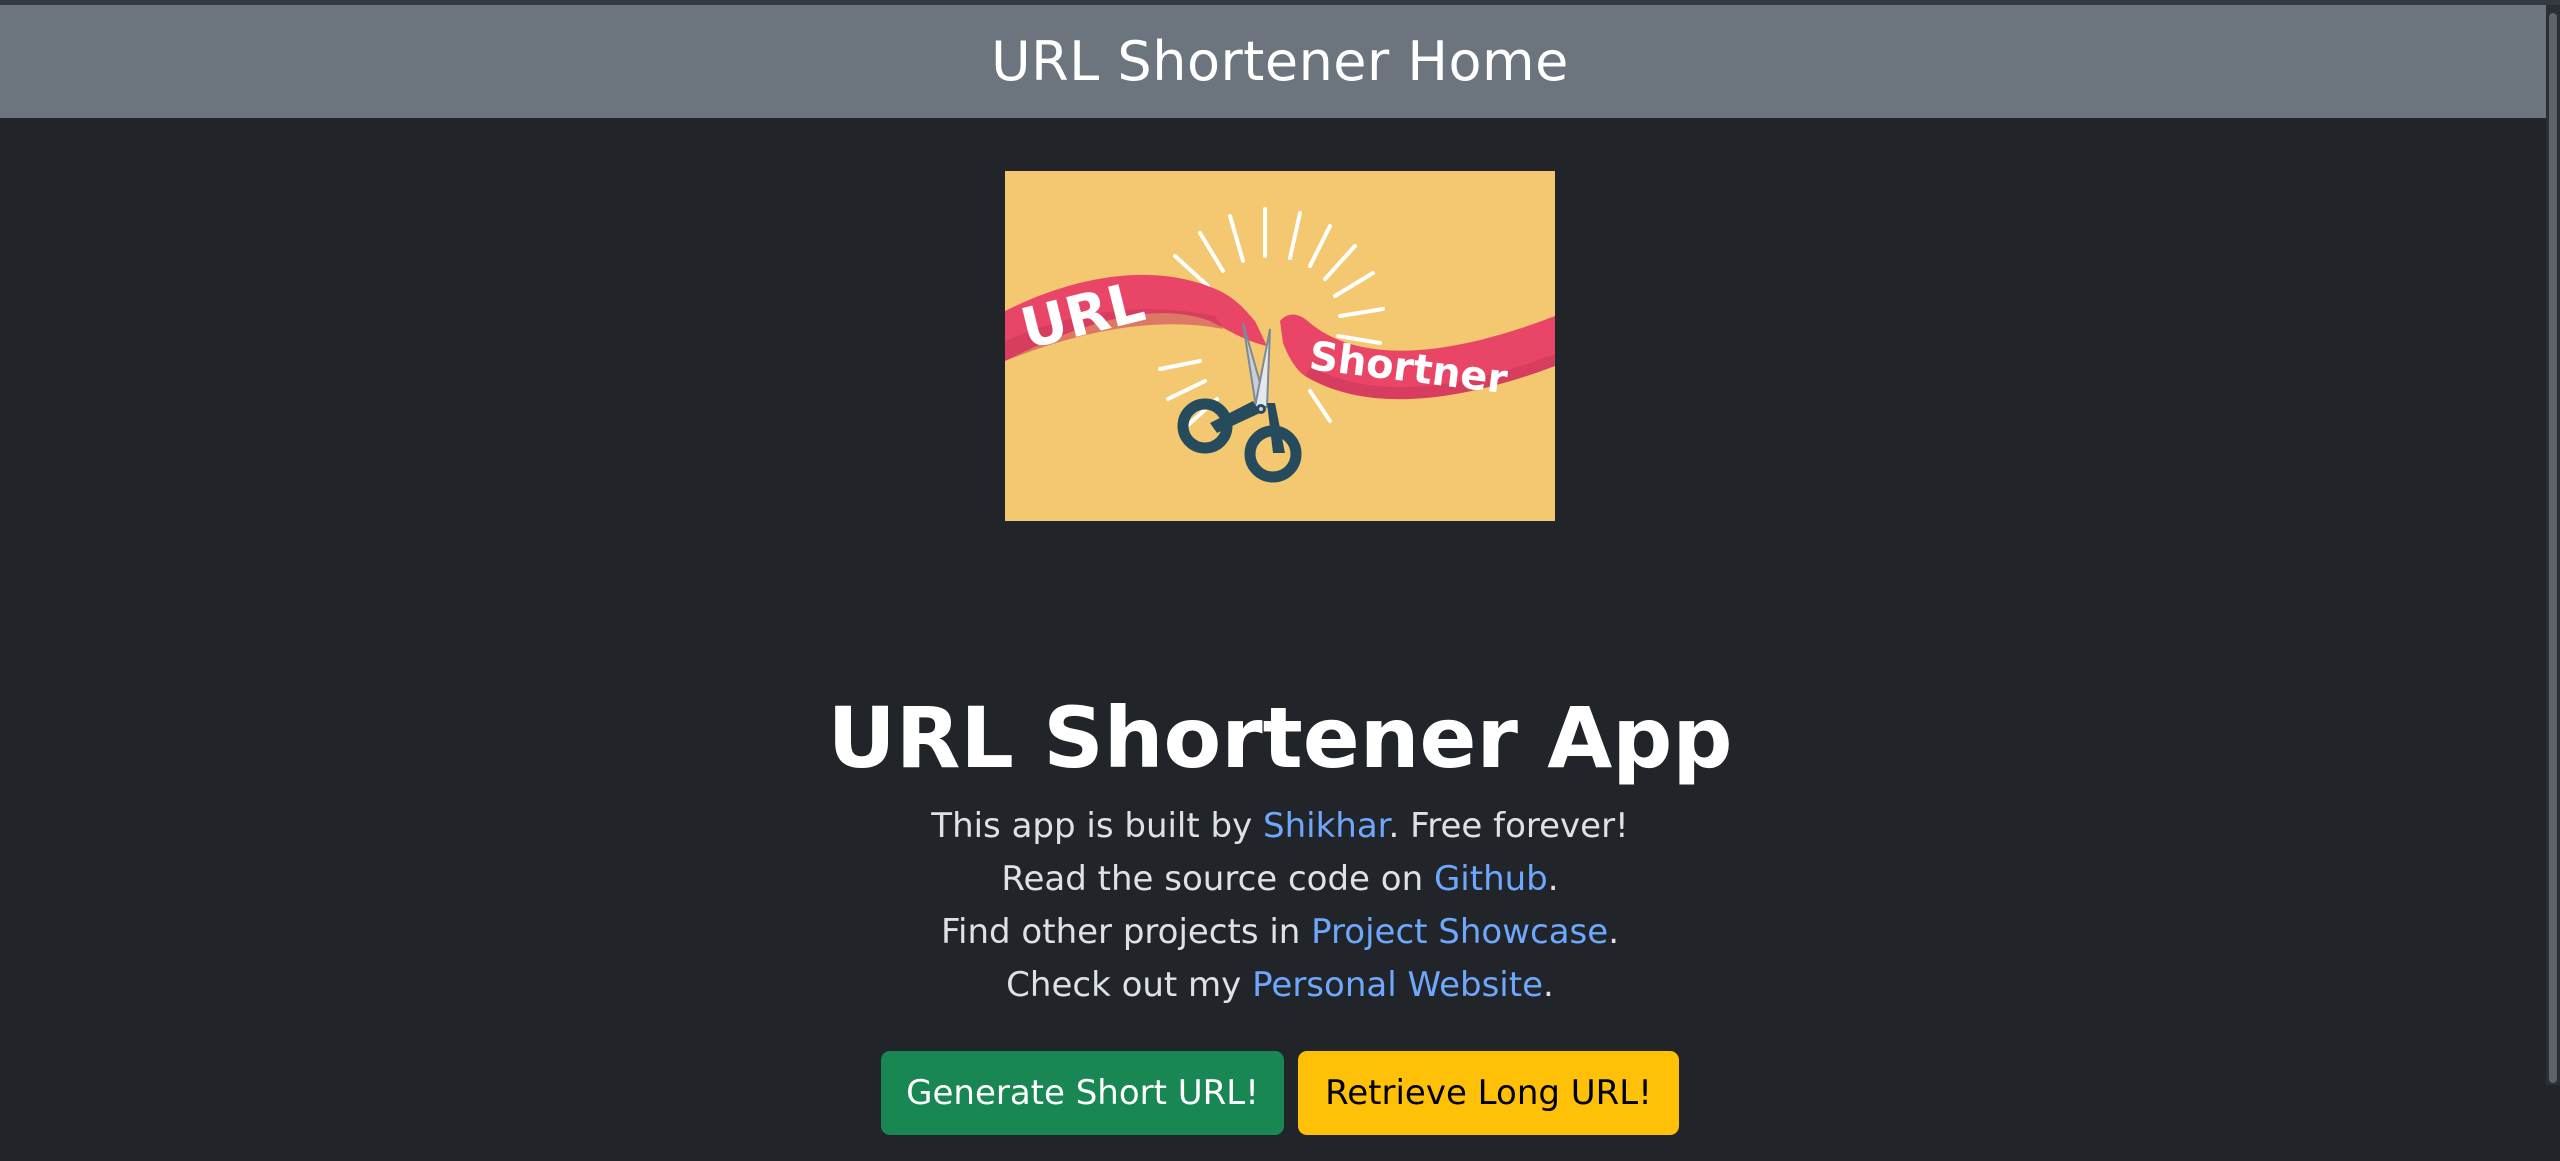 Image resolution: width=2560 pixels, height=1161 pixels. Describe the element at coordinates (1491, 879) in the screenshot. I see `github-link: Github` at that location.